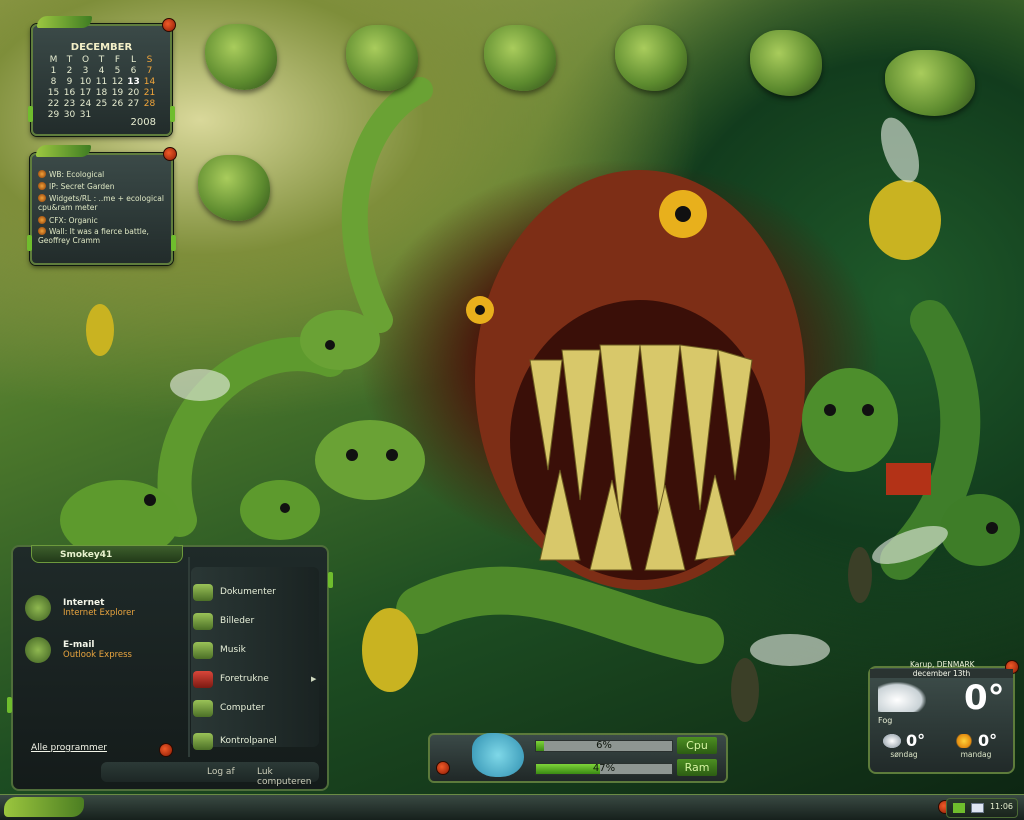 This screenshot has width=1024, height=820. Describe the element at coordinates (117, 60) in the screenshot. I see `weekday: F` at that location.